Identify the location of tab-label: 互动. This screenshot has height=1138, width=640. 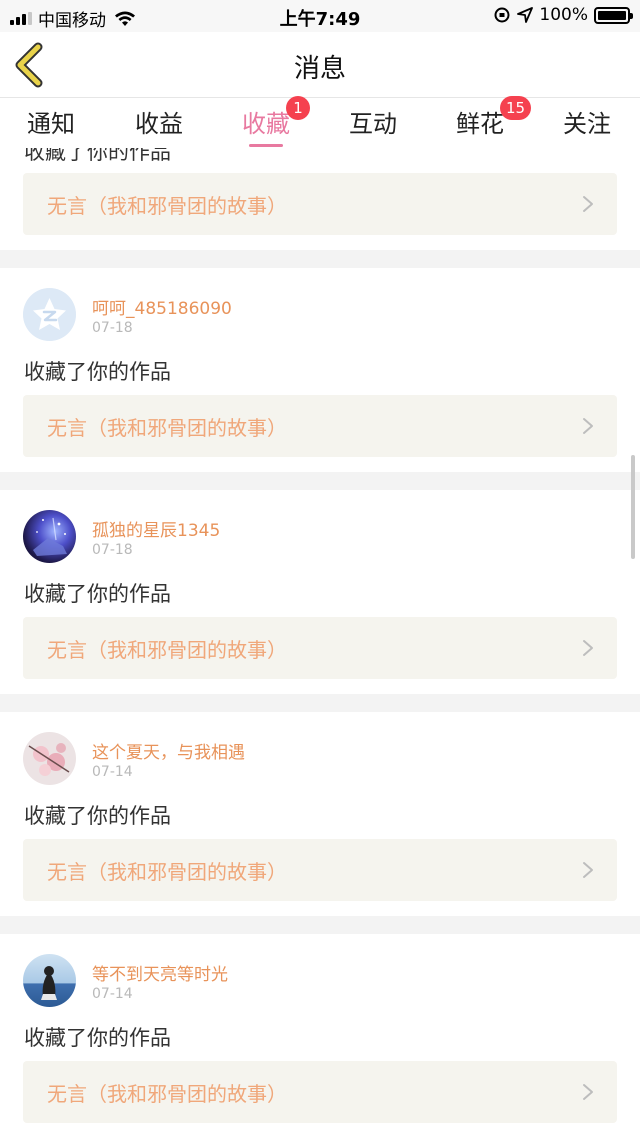
(373, 124).